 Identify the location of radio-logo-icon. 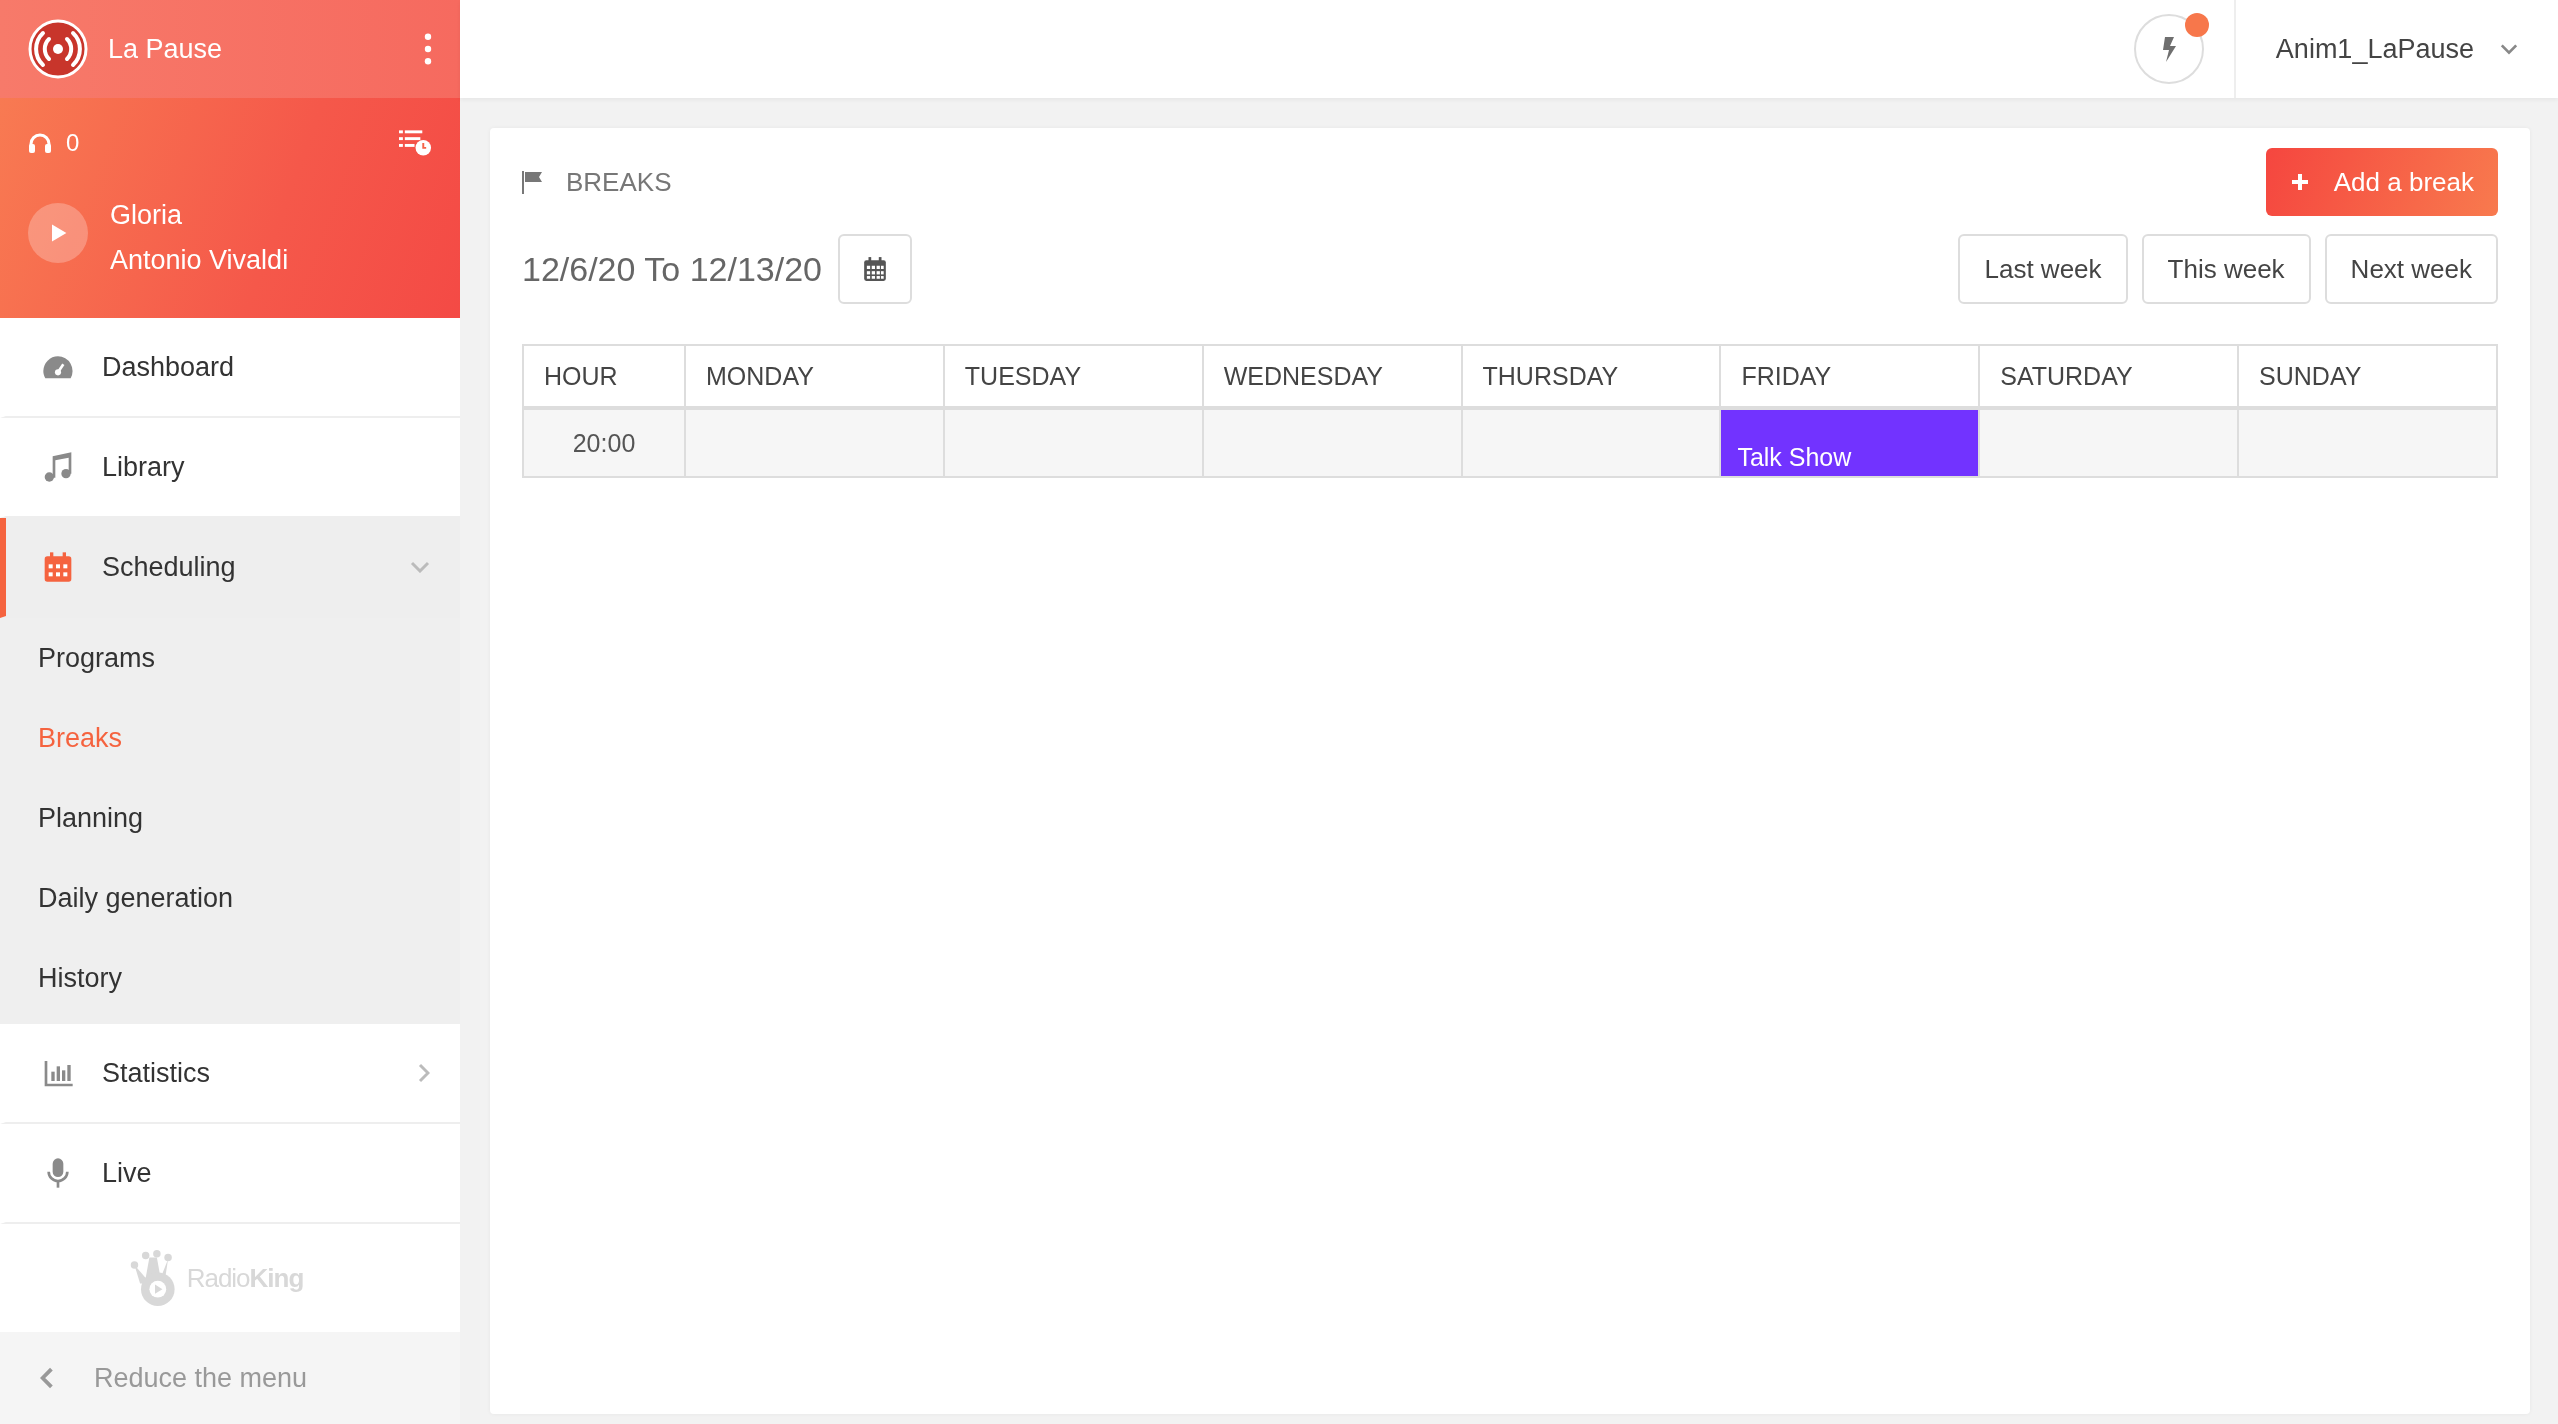
(58, 49).